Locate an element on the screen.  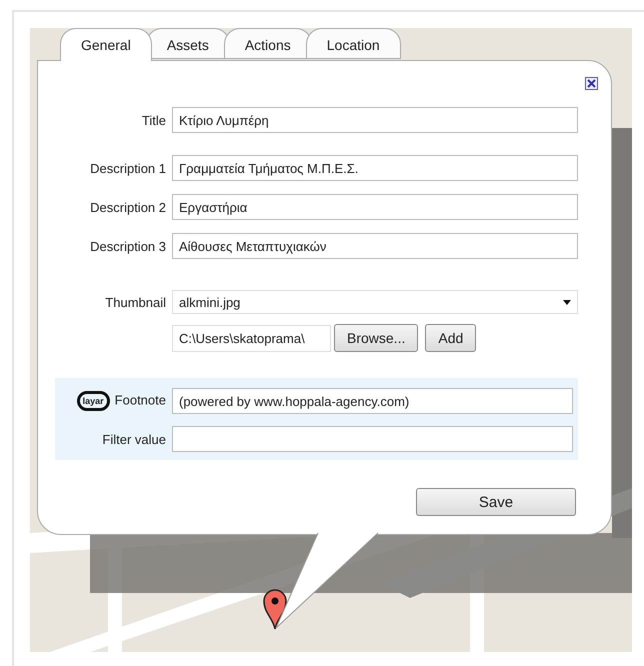
text-field: Κτίριο Λυμπέρη is located at coordinates (375, 120).